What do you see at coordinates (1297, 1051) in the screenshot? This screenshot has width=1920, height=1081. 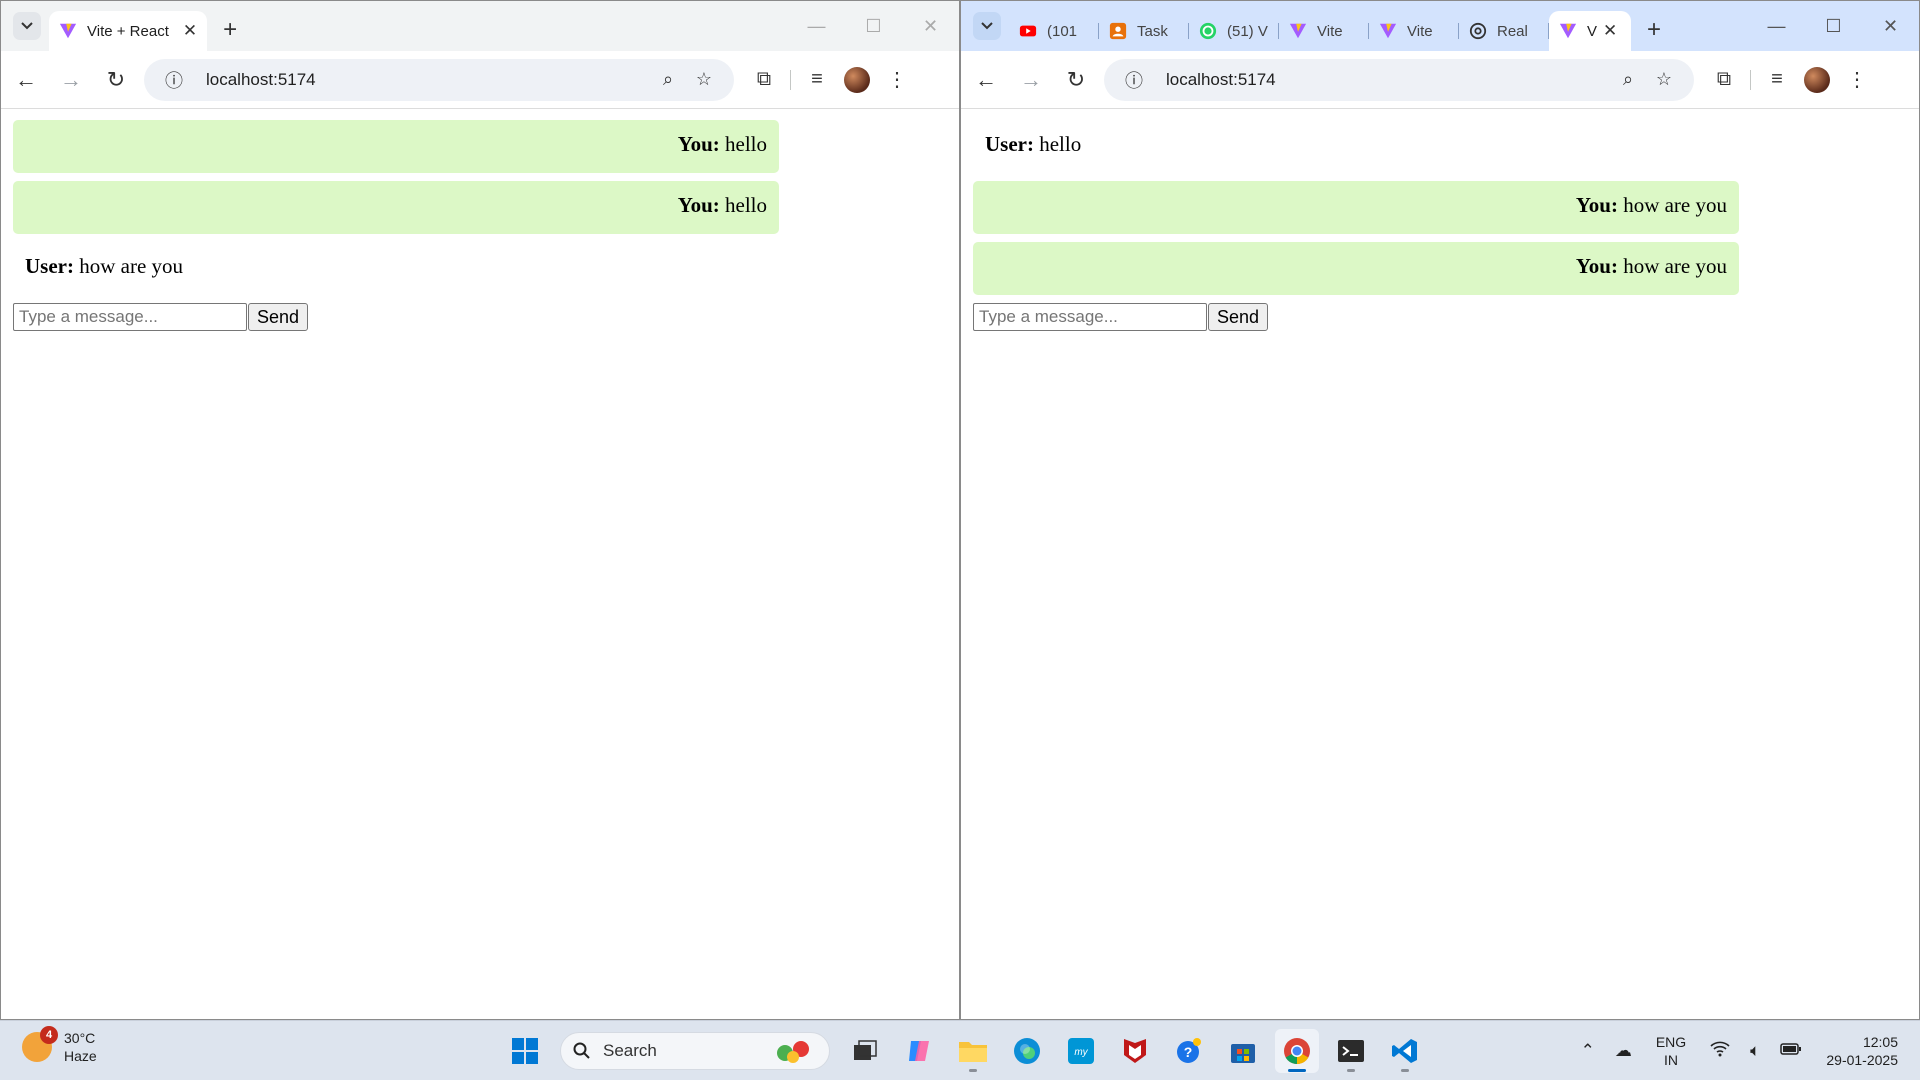 I see `chrome-button` at bounding box center [1297, 1051].